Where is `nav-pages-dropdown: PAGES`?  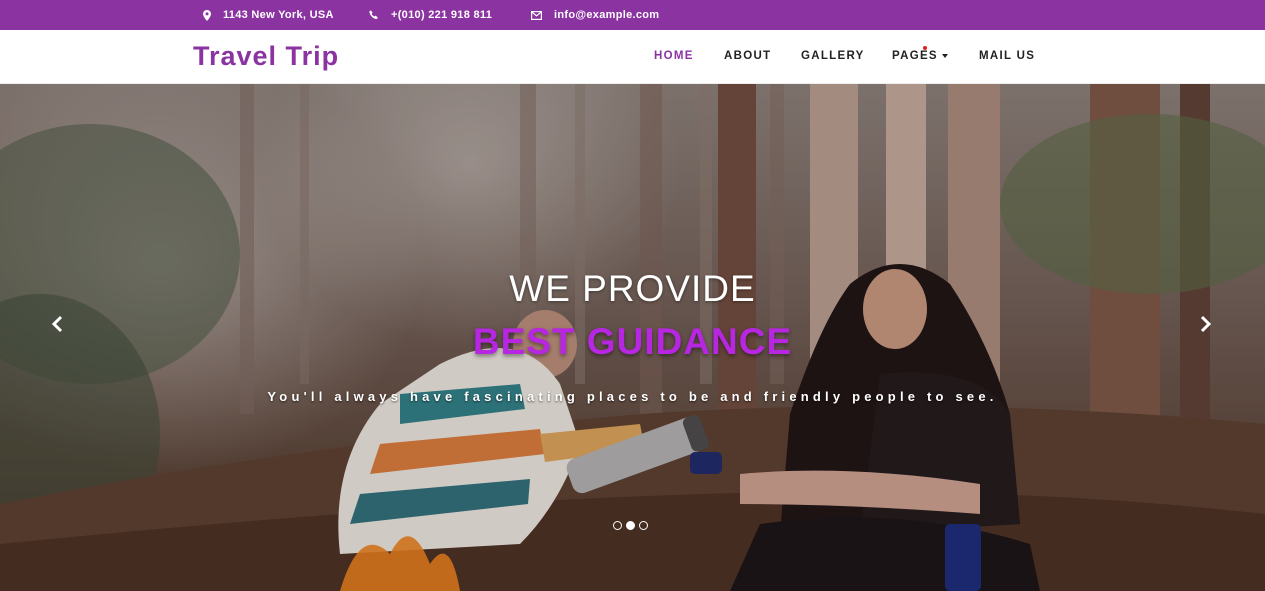 nav-pages-dropdown: PAGES is located at coordinates (920, 54).